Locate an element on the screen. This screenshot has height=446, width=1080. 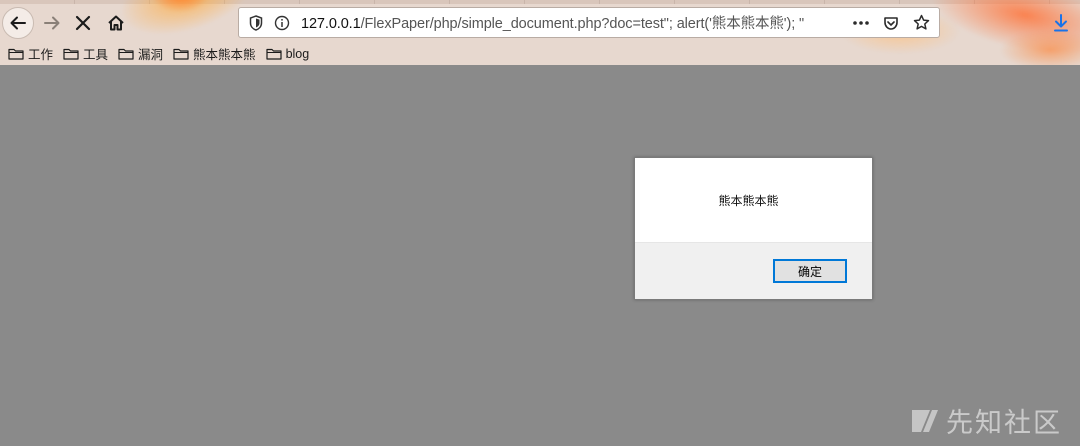
pocket-icon is located at coordinates (891, 23).